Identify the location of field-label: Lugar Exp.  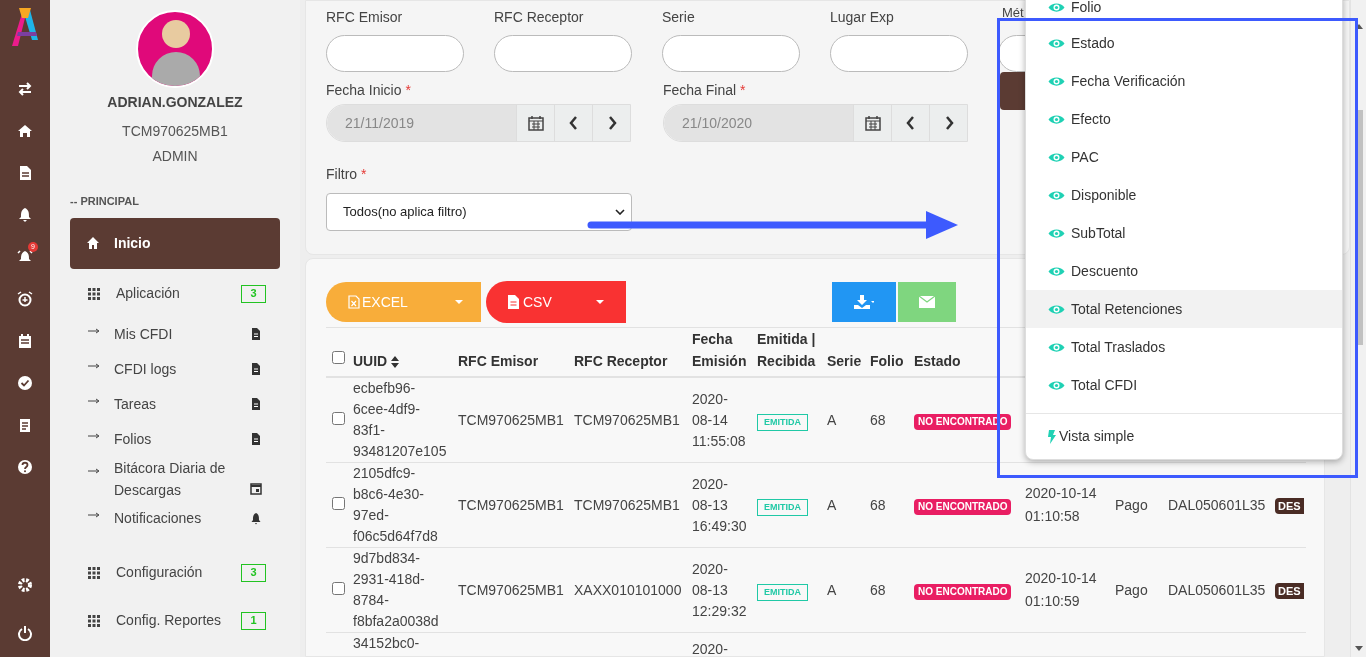
(862, 17).